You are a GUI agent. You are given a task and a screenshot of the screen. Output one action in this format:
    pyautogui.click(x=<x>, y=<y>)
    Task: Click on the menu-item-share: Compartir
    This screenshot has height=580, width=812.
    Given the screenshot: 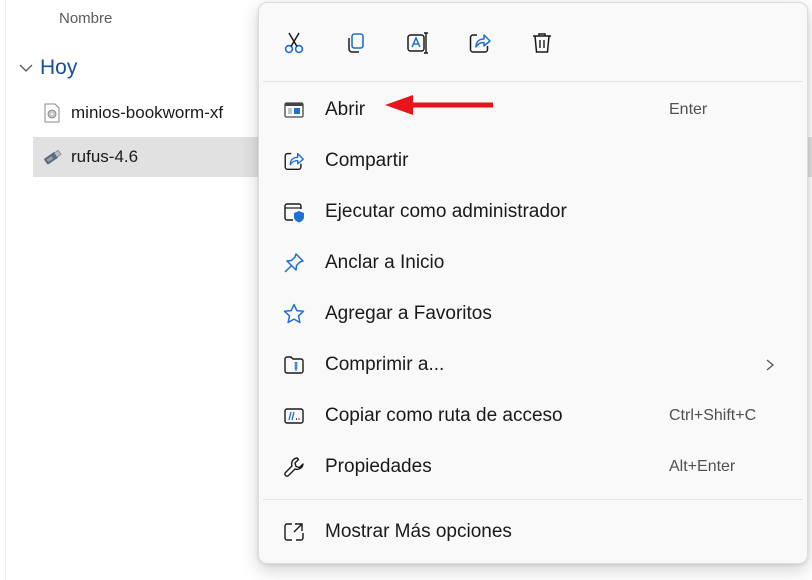 What is the action you would take?
    pyautogui.click(x=533, y=161)
    